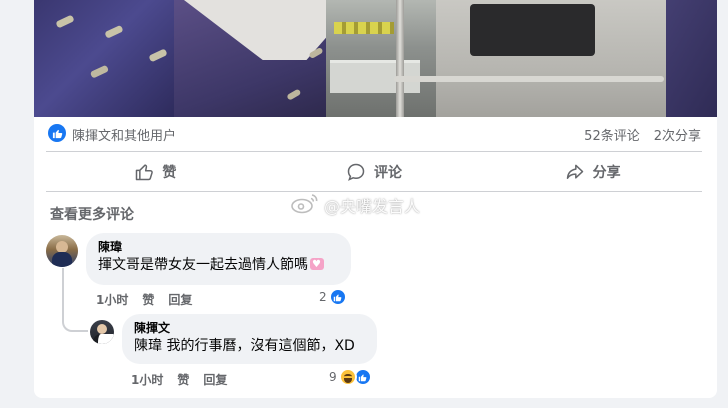 This screenshot has width=728, height=408. Describe the element at coordinates (144, 172) in the screenshot. I see `thumbs-up-icon` at that location.